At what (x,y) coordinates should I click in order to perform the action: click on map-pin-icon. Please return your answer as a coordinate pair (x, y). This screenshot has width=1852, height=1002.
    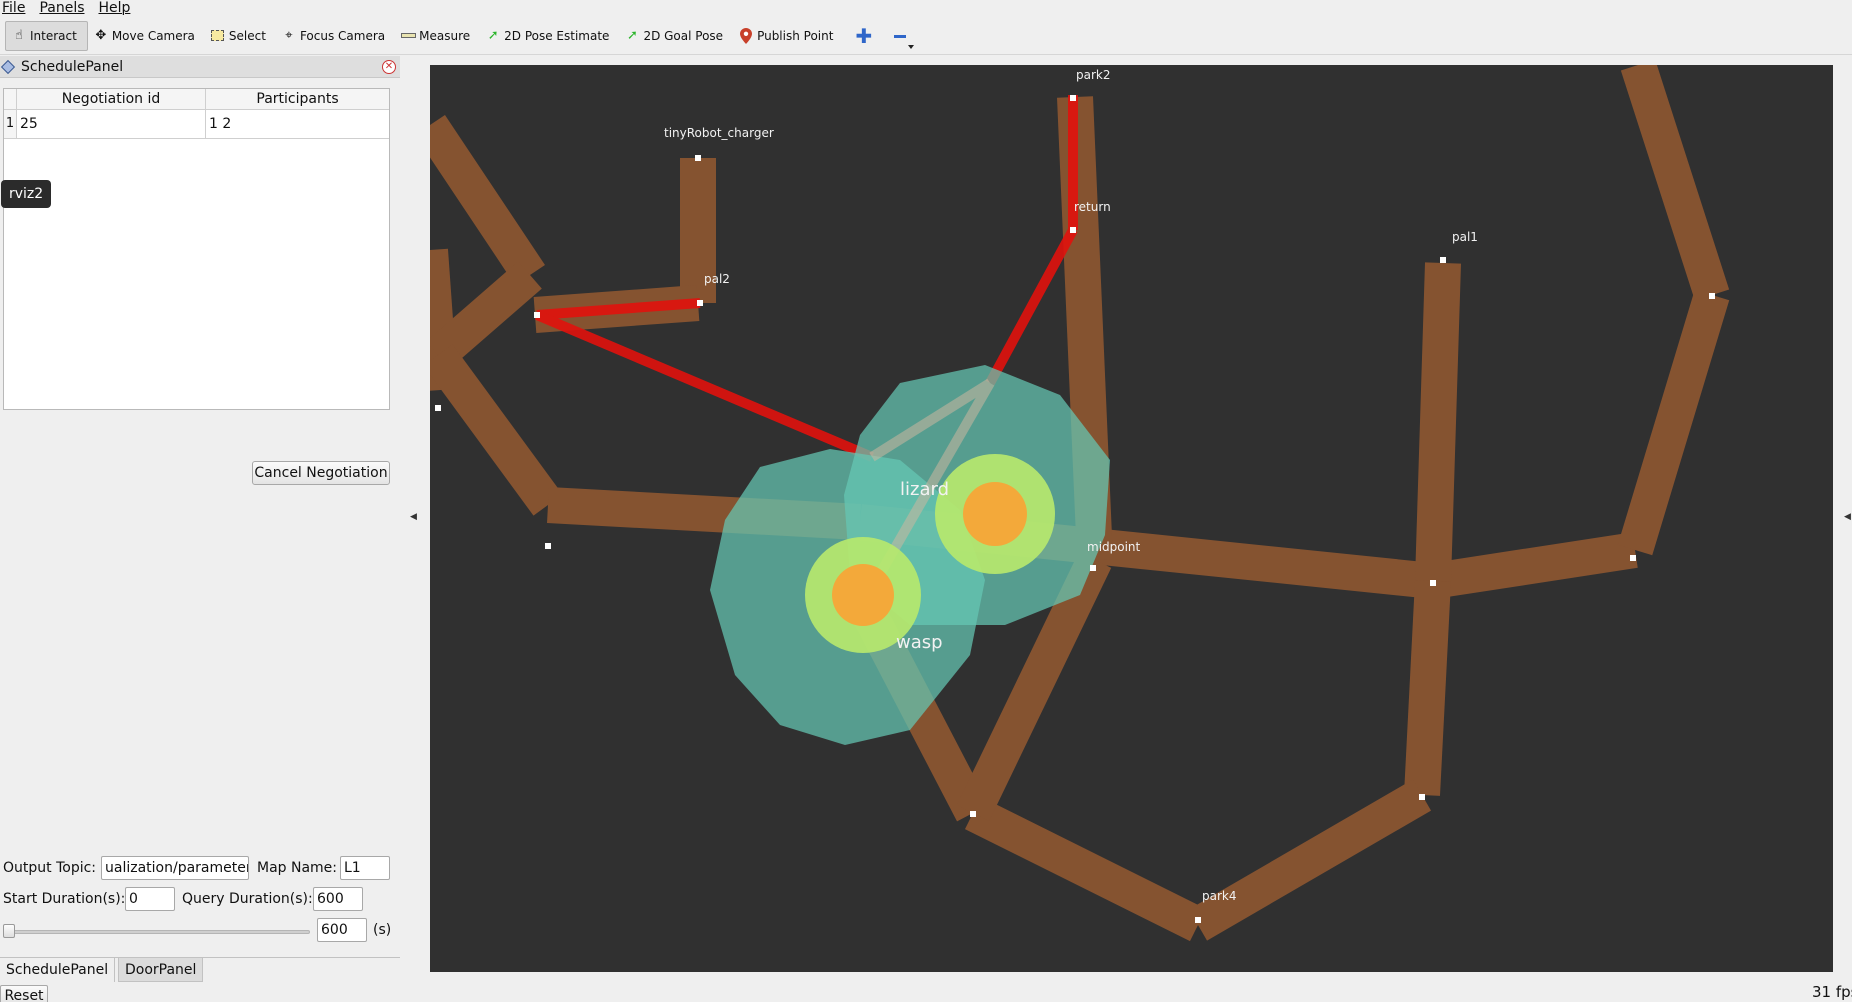
    Looking at the image, I should click on (746, 35).